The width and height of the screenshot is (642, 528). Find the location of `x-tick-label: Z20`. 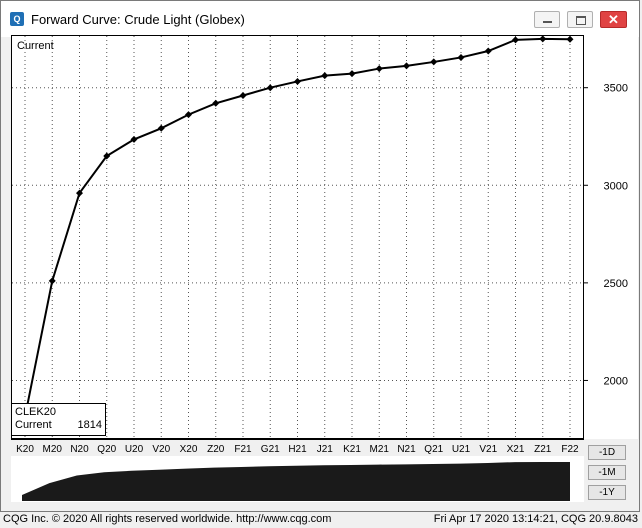

x-tick-label: Z20 is located at coordinates (216, 449).